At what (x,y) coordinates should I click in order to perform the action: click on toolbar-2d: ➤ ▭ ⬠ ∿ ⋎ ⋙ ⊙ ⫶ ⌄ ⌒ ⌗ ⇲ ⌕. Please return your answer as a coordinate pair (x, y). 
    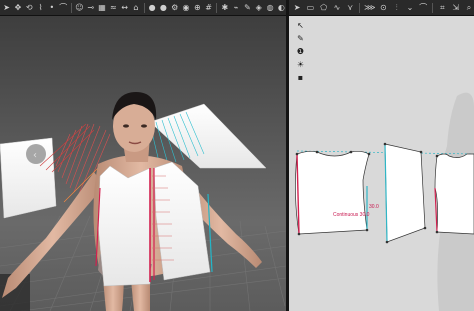
    Looking at the image, I should click on (381, 8).